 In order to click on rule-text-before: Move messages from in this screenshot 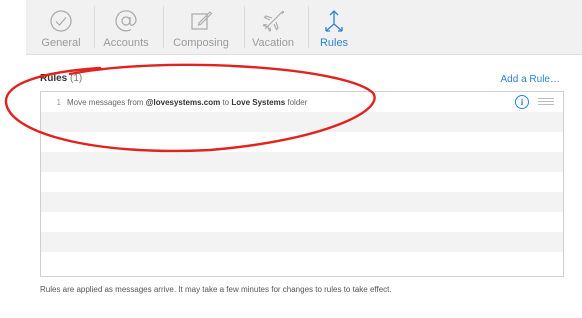, I will do `click(106, 102)`.